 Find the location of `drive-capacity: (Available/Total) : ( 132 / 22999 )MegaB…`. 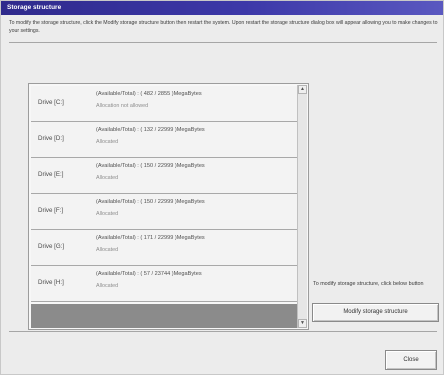

drive-capacity: (Available/Total) : ( 132 / 22999 )MegaB… is located at coordinates (150, 130).